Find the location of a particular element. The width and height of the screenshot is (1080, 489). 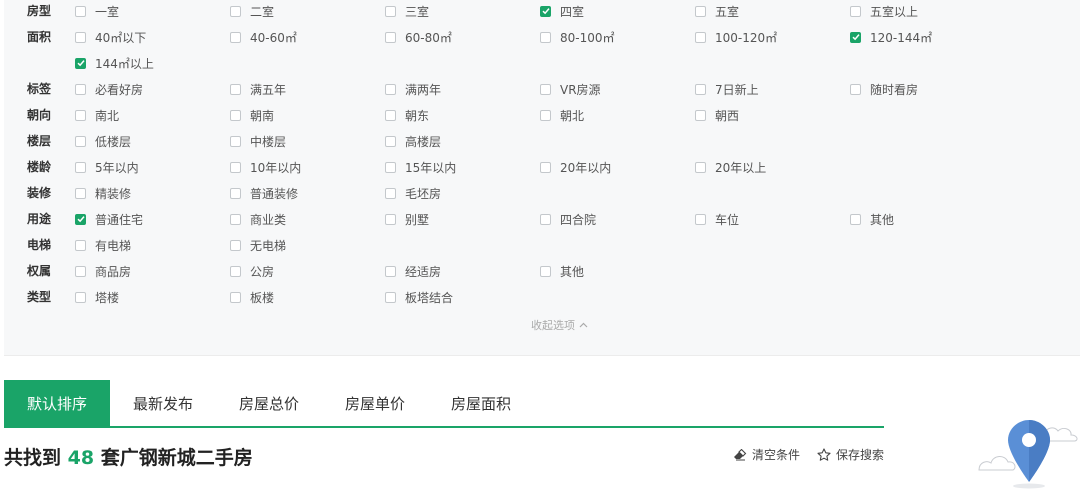

sort-tab: 房屋面积 is located at coordinates (481, 403).